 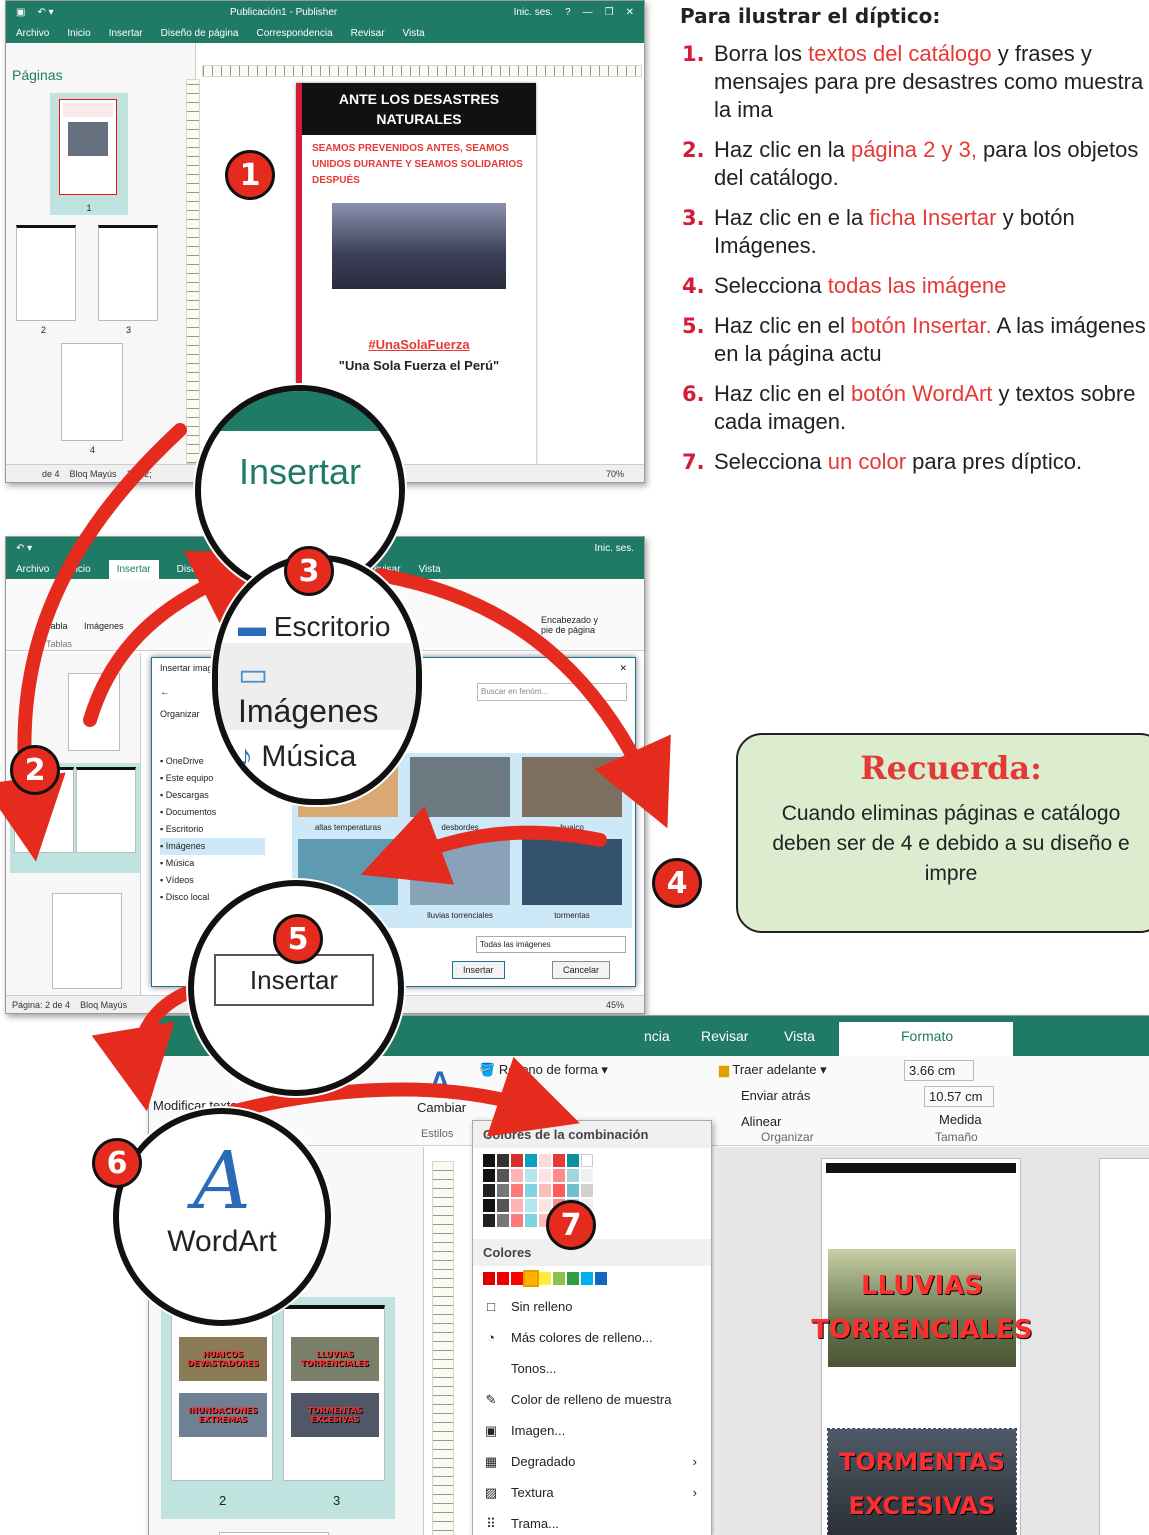 What do you see at coordinates (551, 944) in the screenshot?
I see `file-type-select: Todas las imágenes` at bounding box center [551, 944].